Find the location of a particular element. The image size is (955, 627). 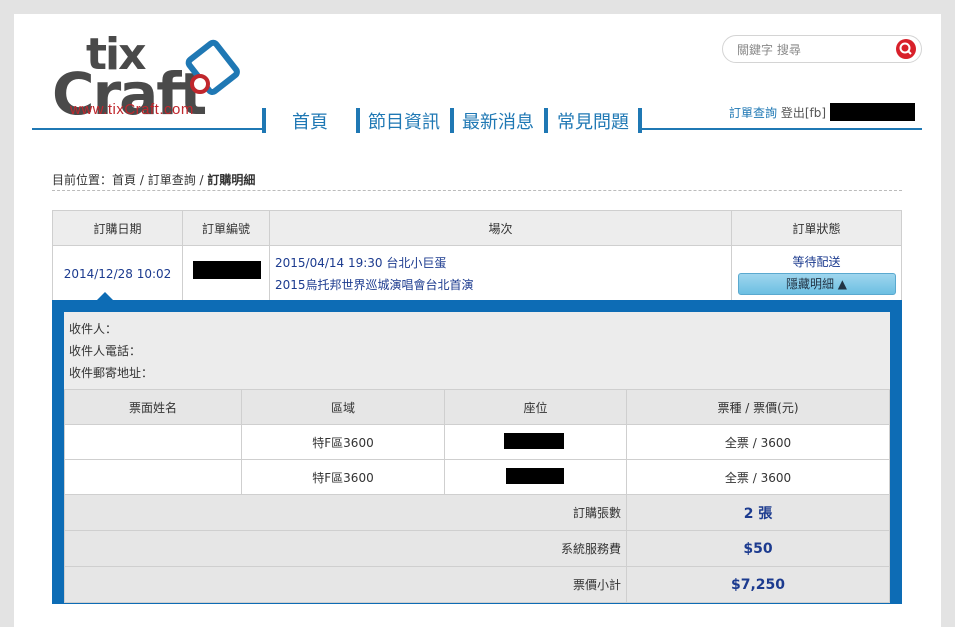

search-icon is located at coordinates (905, 48).